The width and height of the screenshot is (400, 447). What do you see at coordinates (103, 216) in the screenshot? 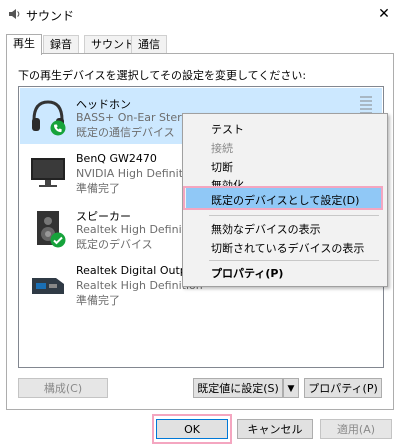
I see `device-name: スピーカー` at bounding box center [103, 216].